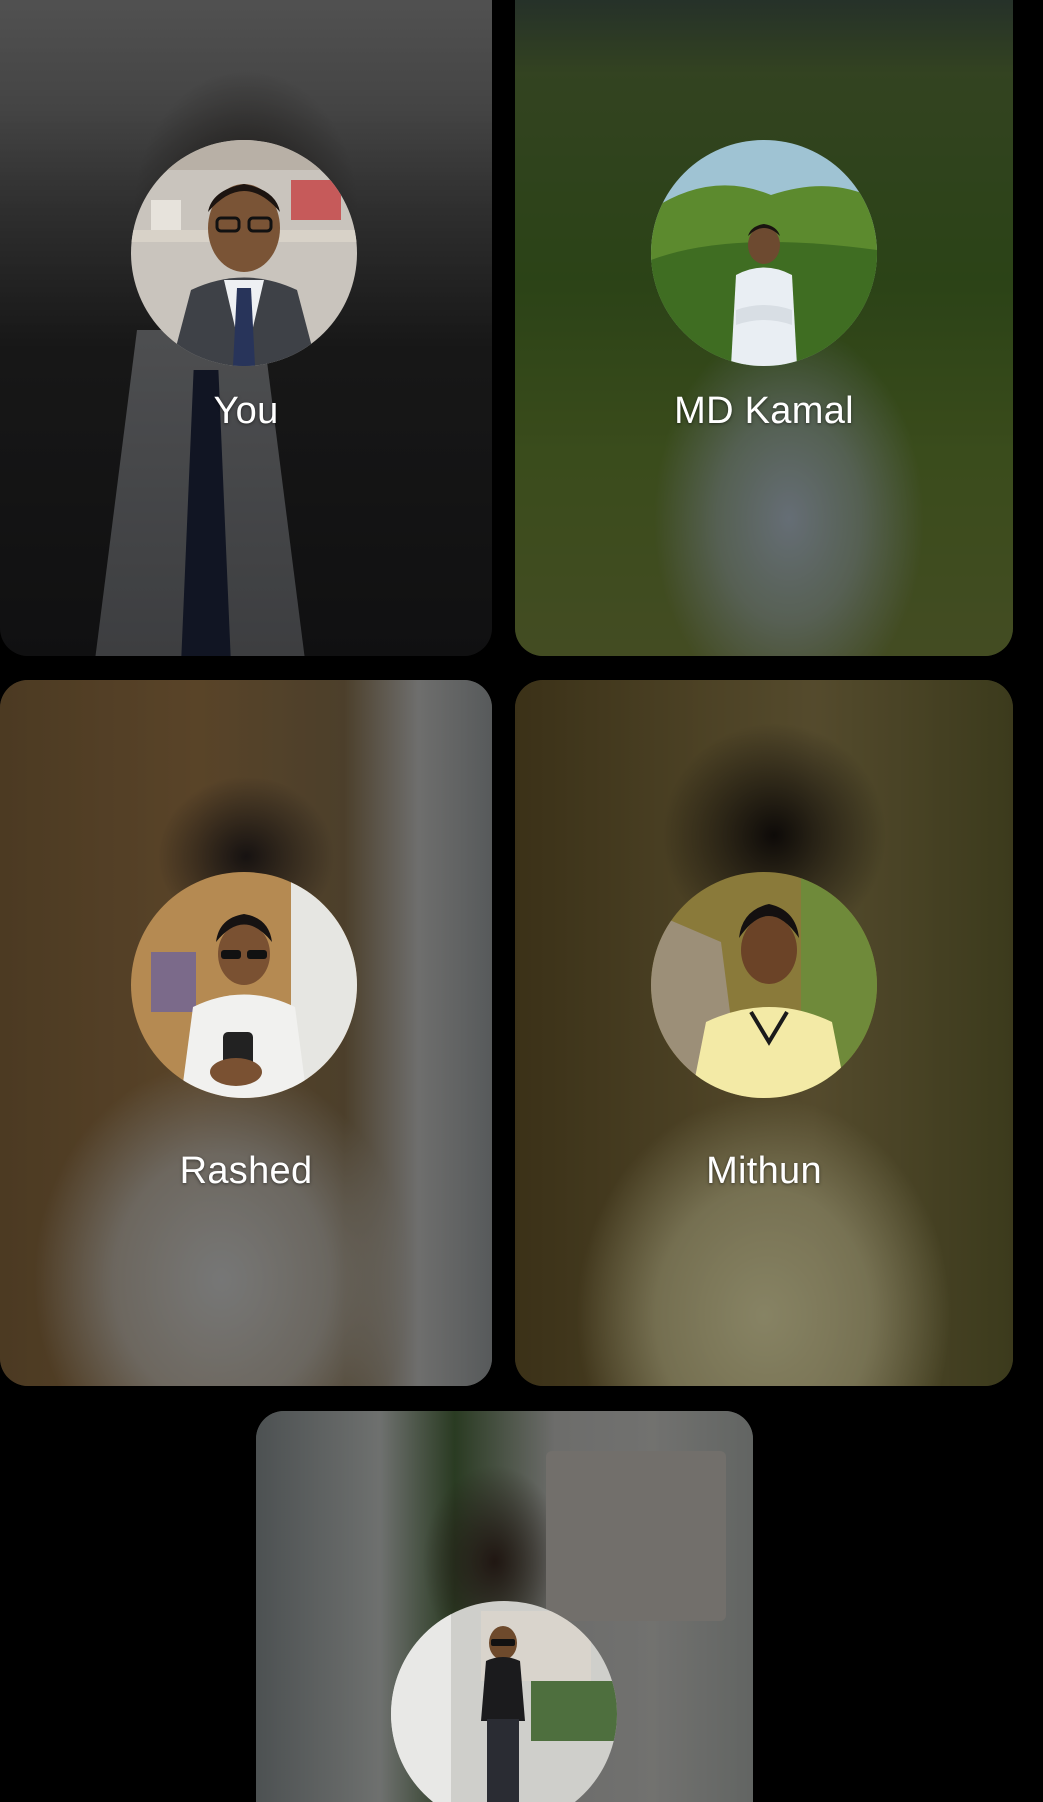  What do you see at coordinates (504, 1606) in the screenshot?
I see `participant-tile` at bounding box center [504, 1606].